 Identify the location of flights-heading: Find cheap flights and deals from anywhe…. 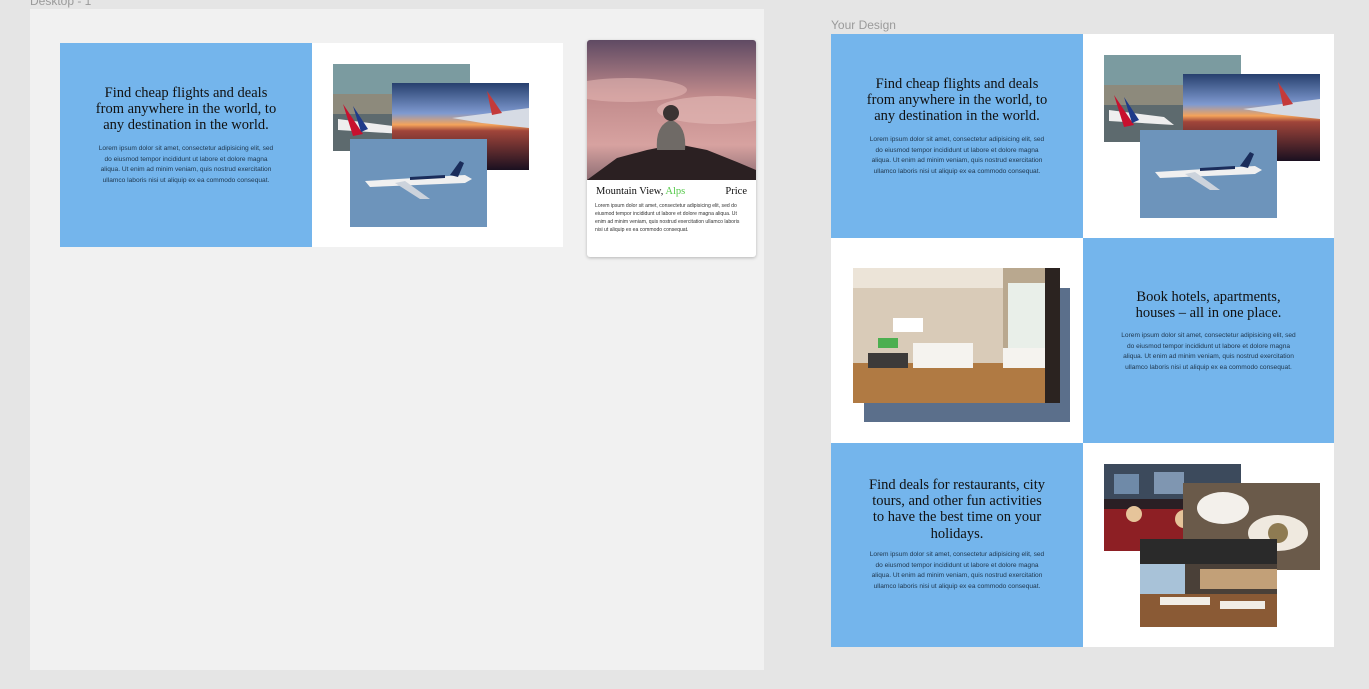
(186, 109).